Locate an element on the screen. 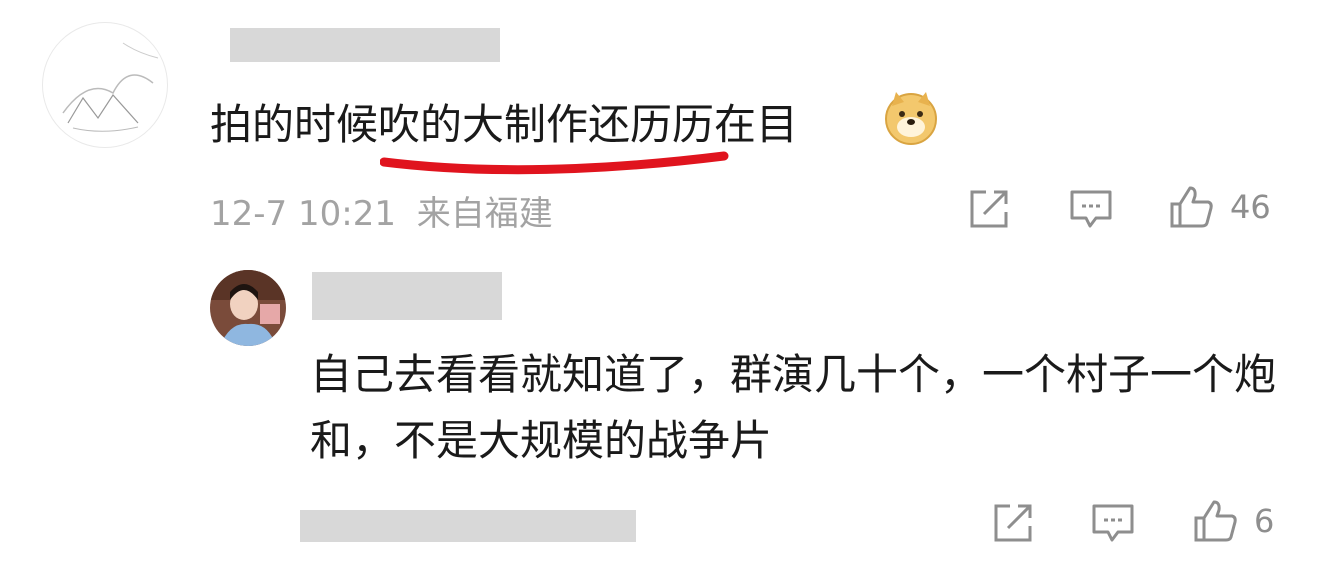 This screenshot has height=566, width=1320. reply-text: 自己去看看就知道了，群演几十个，一个村子一个炮和，不是大规模的战争片 is located at coordinates (793, 407).